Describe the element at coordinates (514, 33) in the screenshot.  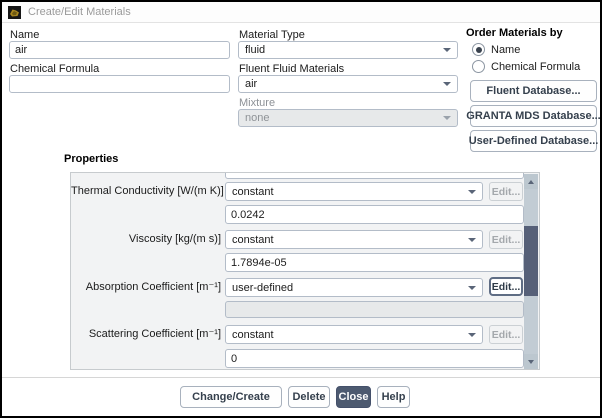
I see `order-materials-by-label: Order Materials by` at that location.